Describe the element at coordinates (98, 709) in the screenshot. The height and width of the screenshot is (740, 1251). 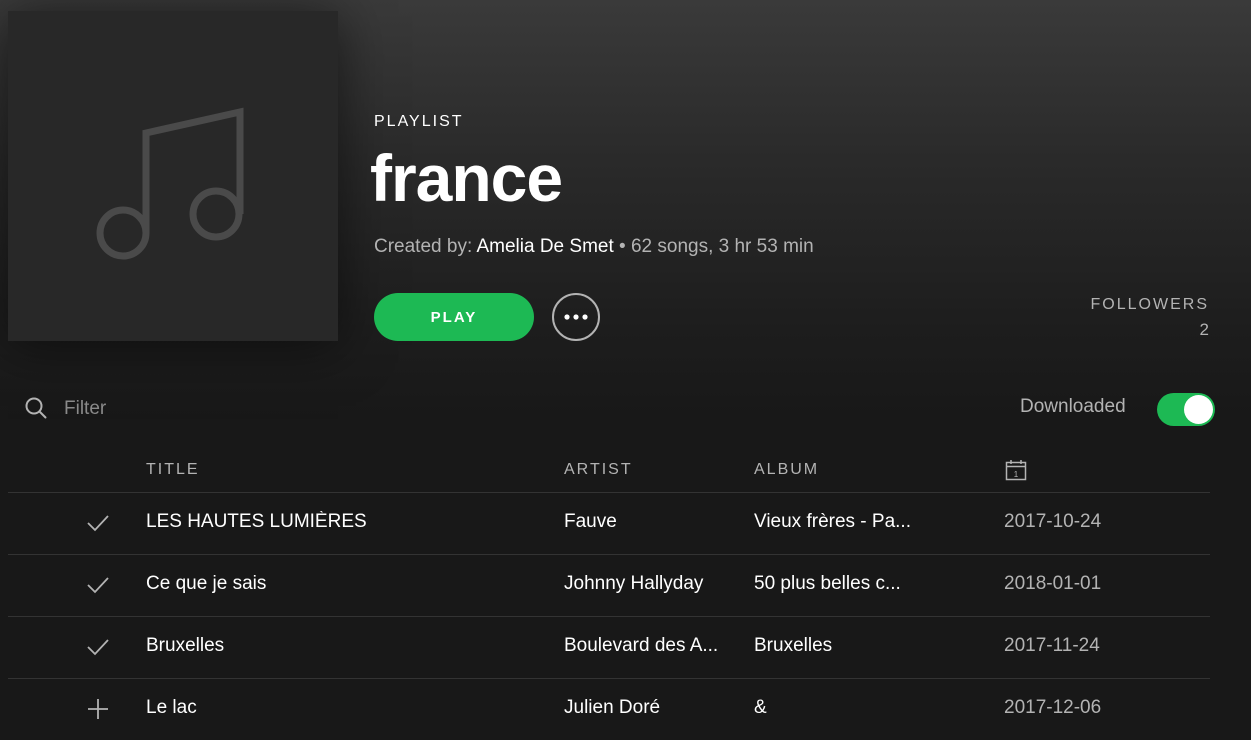
I see `add-icon` at that location.